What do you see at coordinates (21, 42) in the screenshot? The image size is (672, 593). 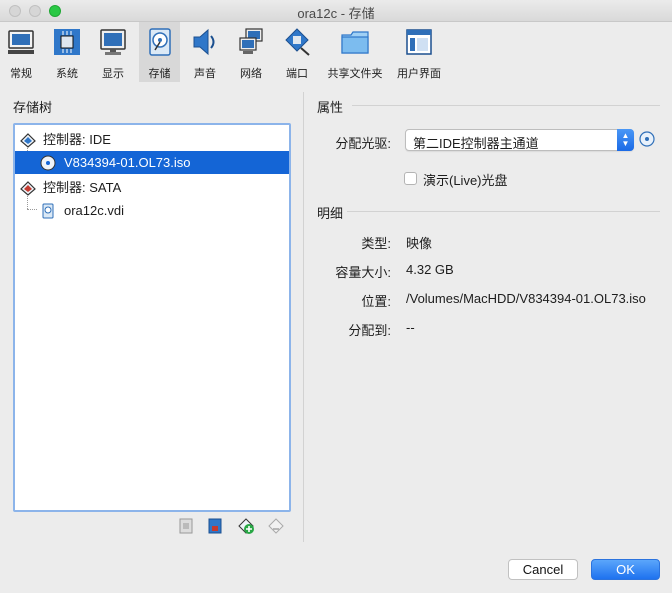 I see `monitor-general-icon` at bounding box center [21, 42].